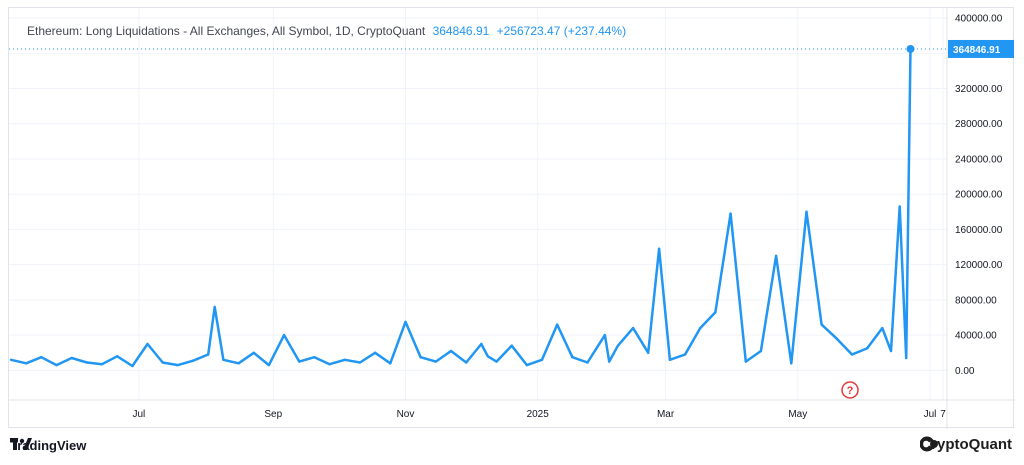  I want to click on question-icon-glyph: ?, so click(850, 391).